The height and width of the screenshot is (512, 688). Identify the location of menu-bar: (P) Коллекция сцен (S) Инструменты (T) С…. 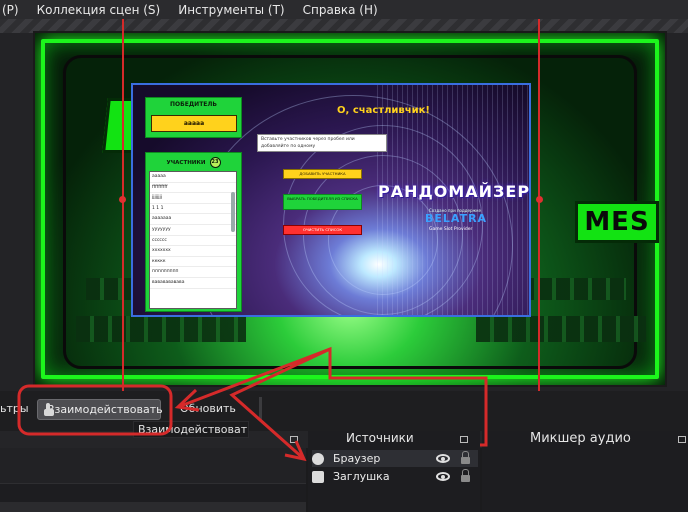
(344, 9).